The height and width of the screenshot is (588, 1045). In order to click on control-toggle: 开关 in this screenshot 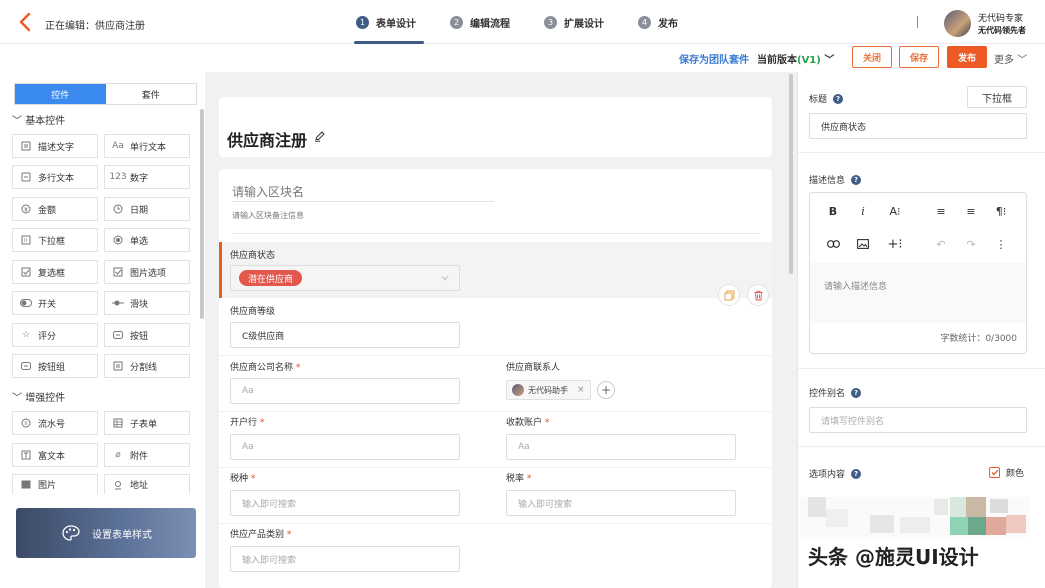, I will do `click(55, 303)`.